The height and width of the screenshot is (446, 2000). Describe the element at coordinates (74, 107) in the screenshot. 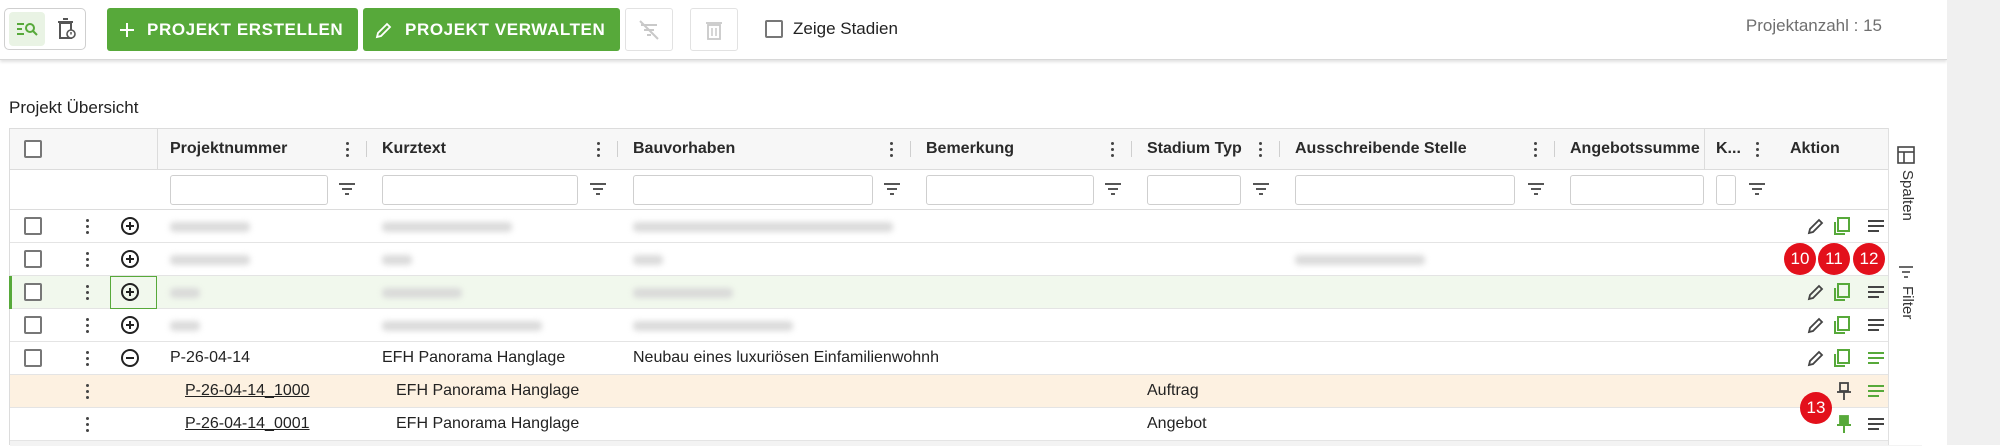

I see `page-title: Projekt Übersicht` at that location.